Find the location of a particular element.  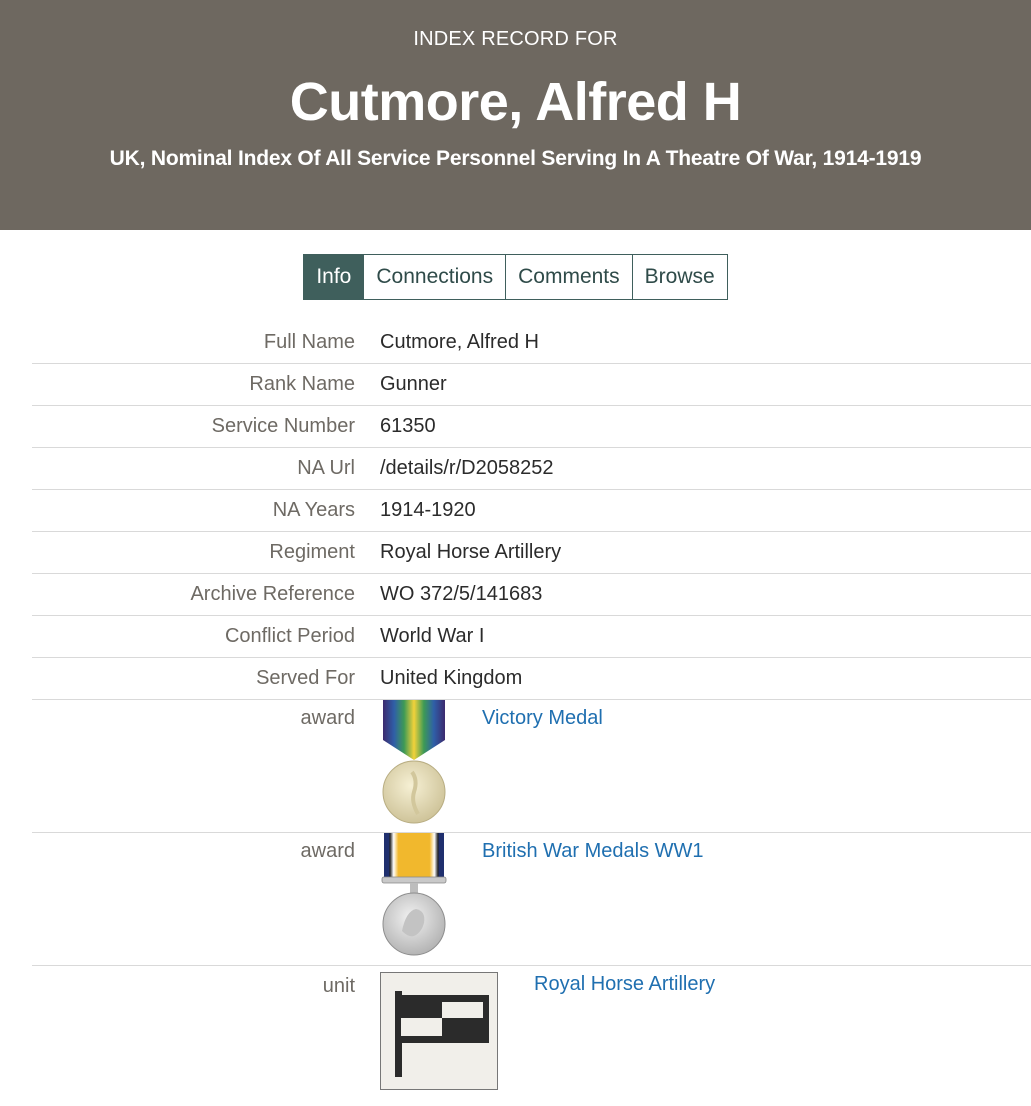

award-content: British War Medals WW1 is located at coordinates (529, 899).